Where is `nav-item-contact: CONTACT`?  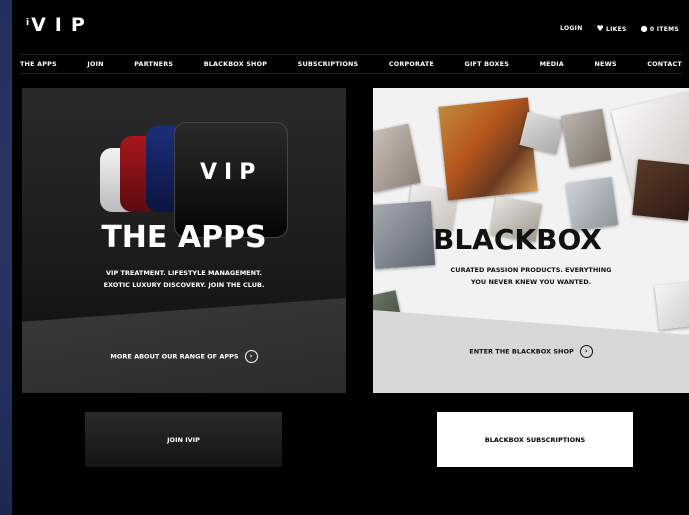
nav-item-contact: CONTACT is located at coordinates (664, 64).